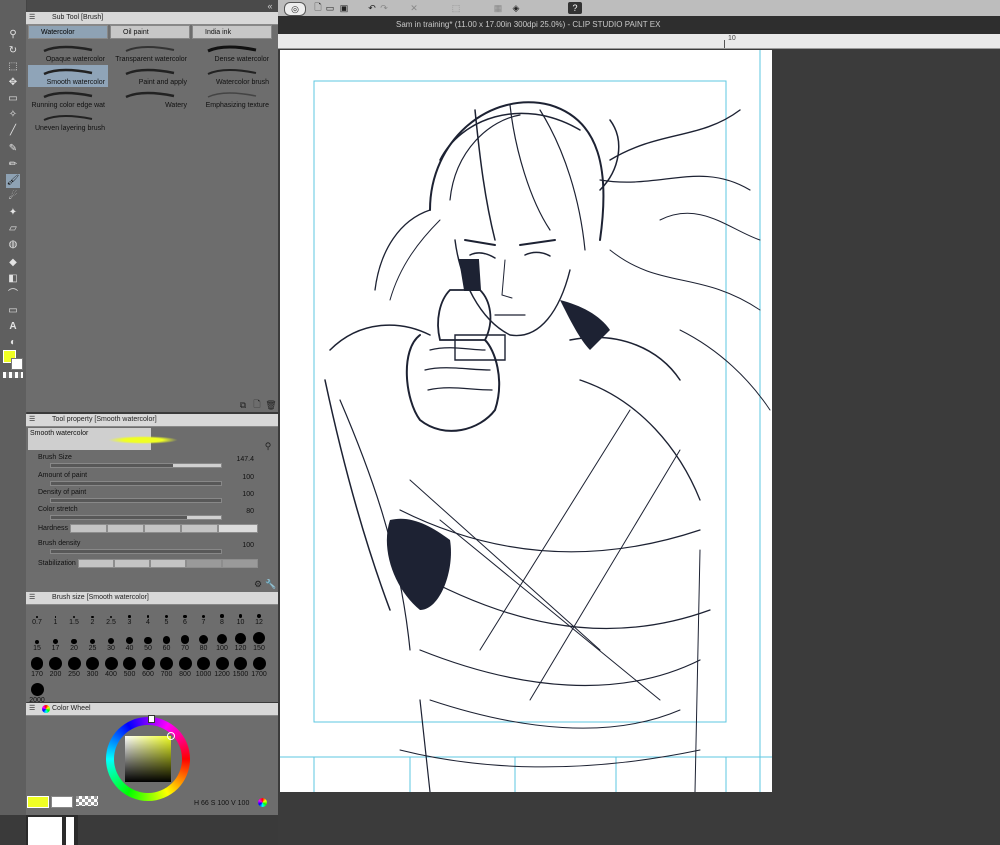 This screenshot has height=845, width=1000. Describe the element at coordinates (93, 618) in the screenshot. I see `brush-size-preset: 2` at that location.